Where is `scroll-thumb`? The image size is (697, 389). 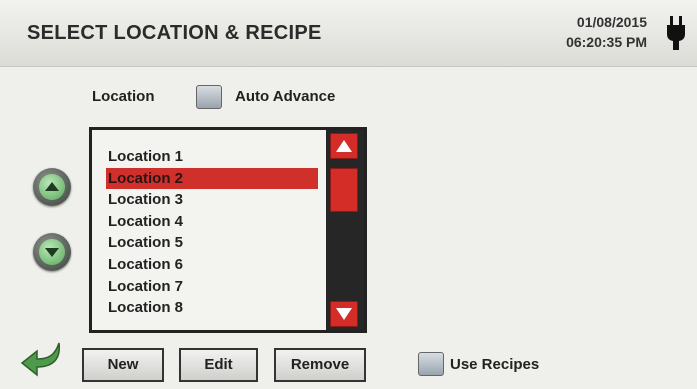 scroll-thumb is located at coordinates (344, 190).